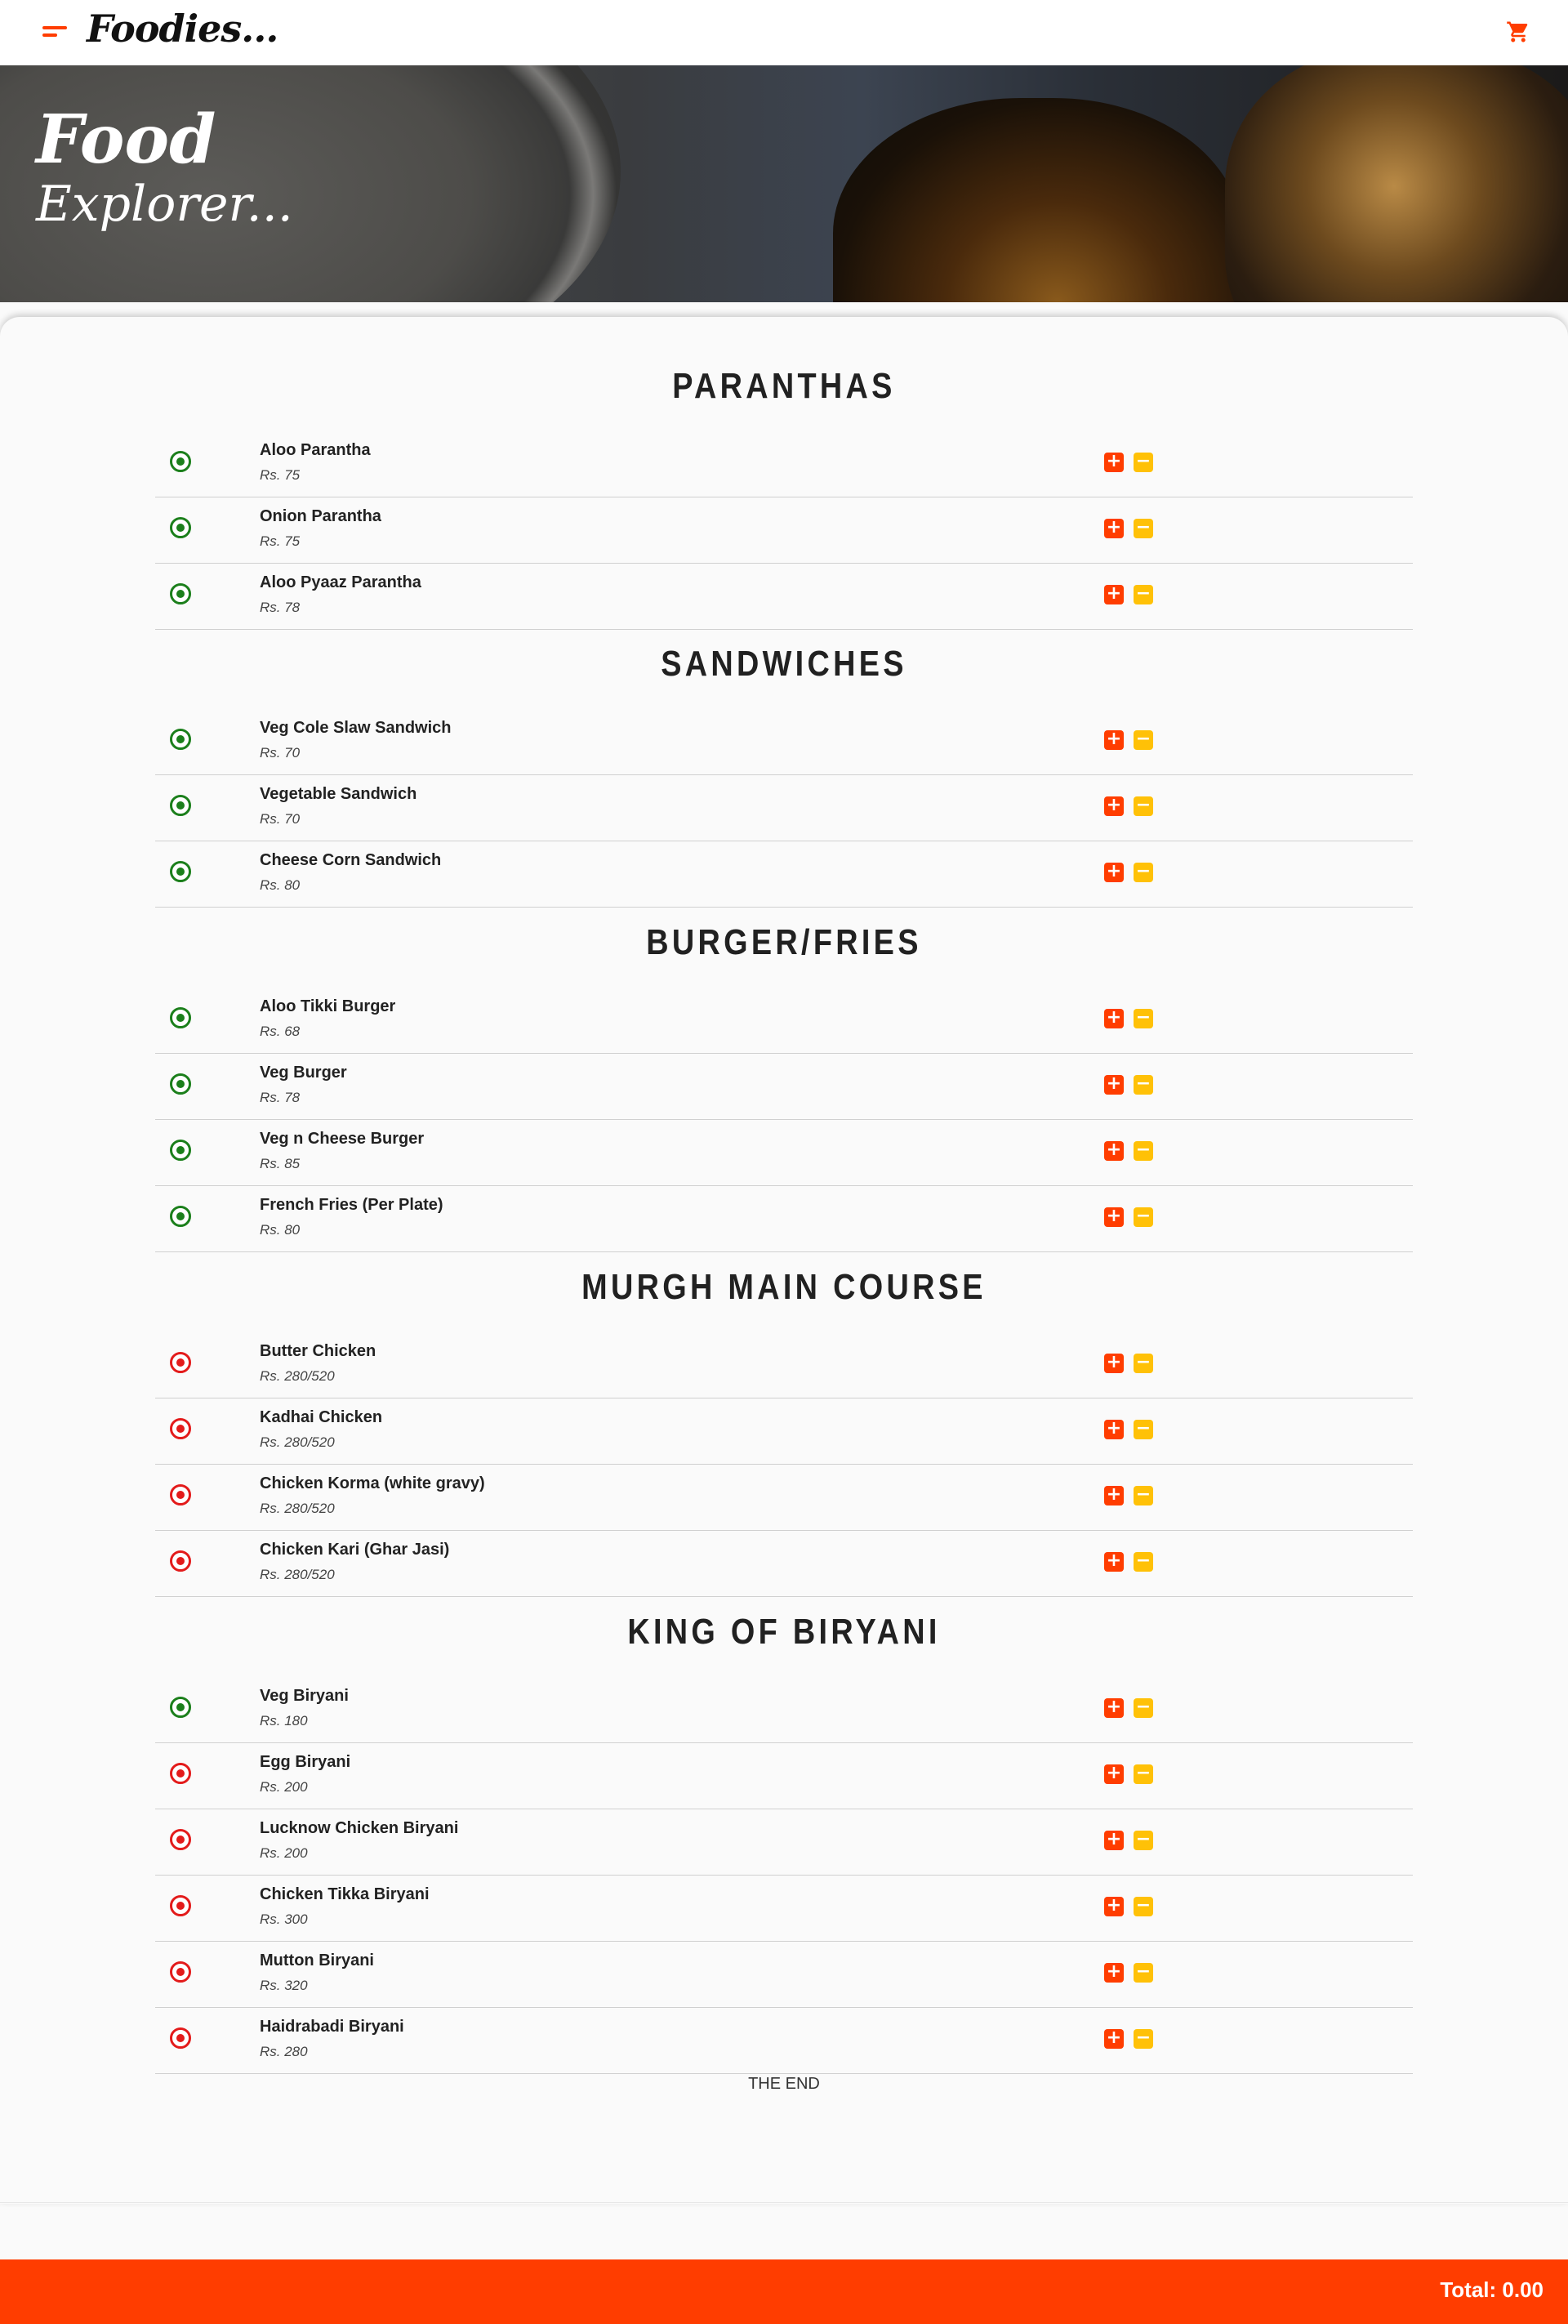  What do you see at coordinates (1518, 32) in the screenshot?
I see `shopping-cart-icon` at bounding box center [1518, 32].